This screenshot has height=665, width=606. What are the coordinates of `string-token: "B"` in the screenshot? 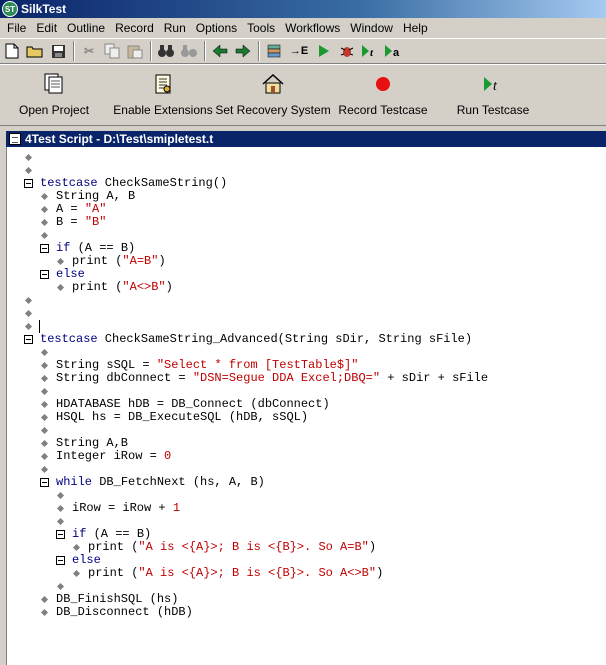 It's located at (95, 222).